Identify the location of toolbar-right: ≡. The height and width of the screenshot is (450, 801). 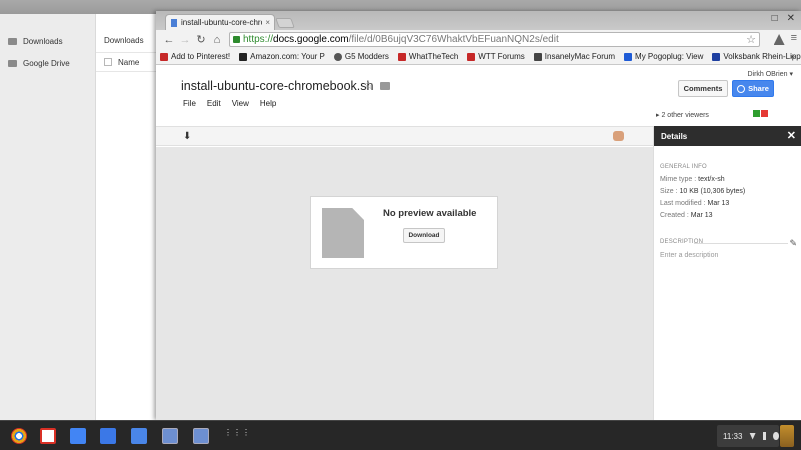
(785, 38).